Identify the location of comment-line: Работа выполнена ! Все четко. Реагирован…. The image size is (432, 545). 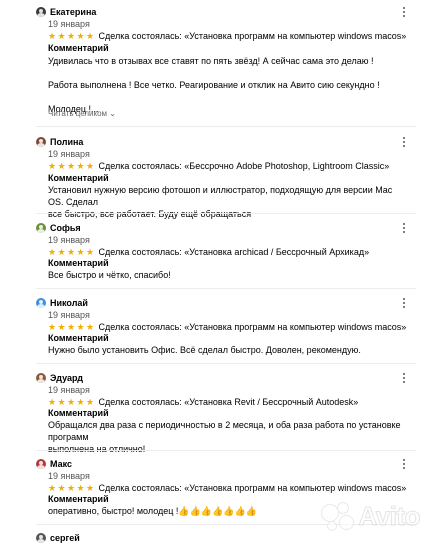
(214, 85).